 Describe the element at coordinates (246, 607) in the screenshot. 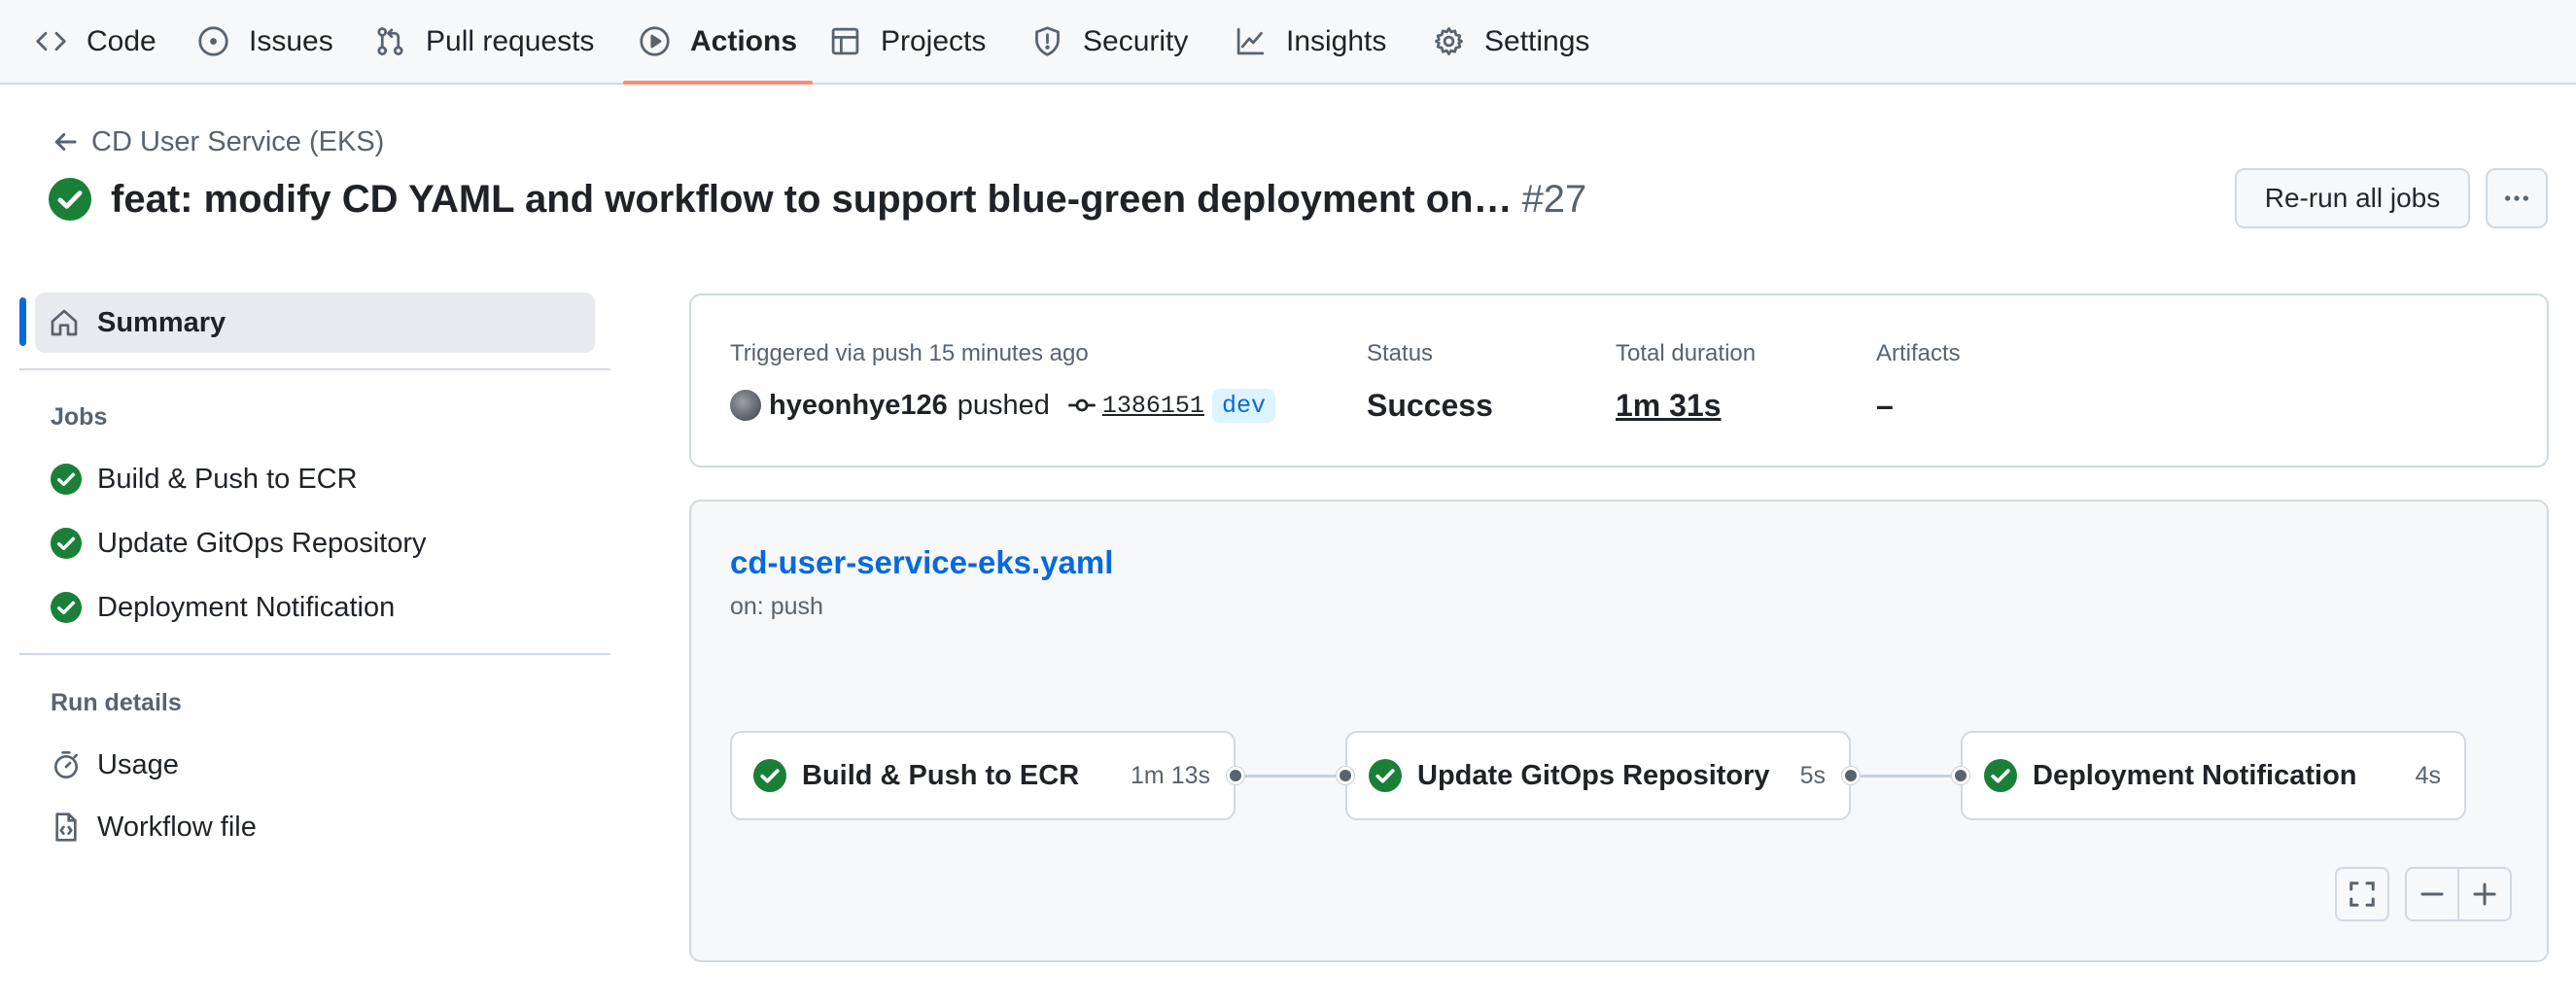

I see `sidebar-item-label: Deployment Notification` at that location.